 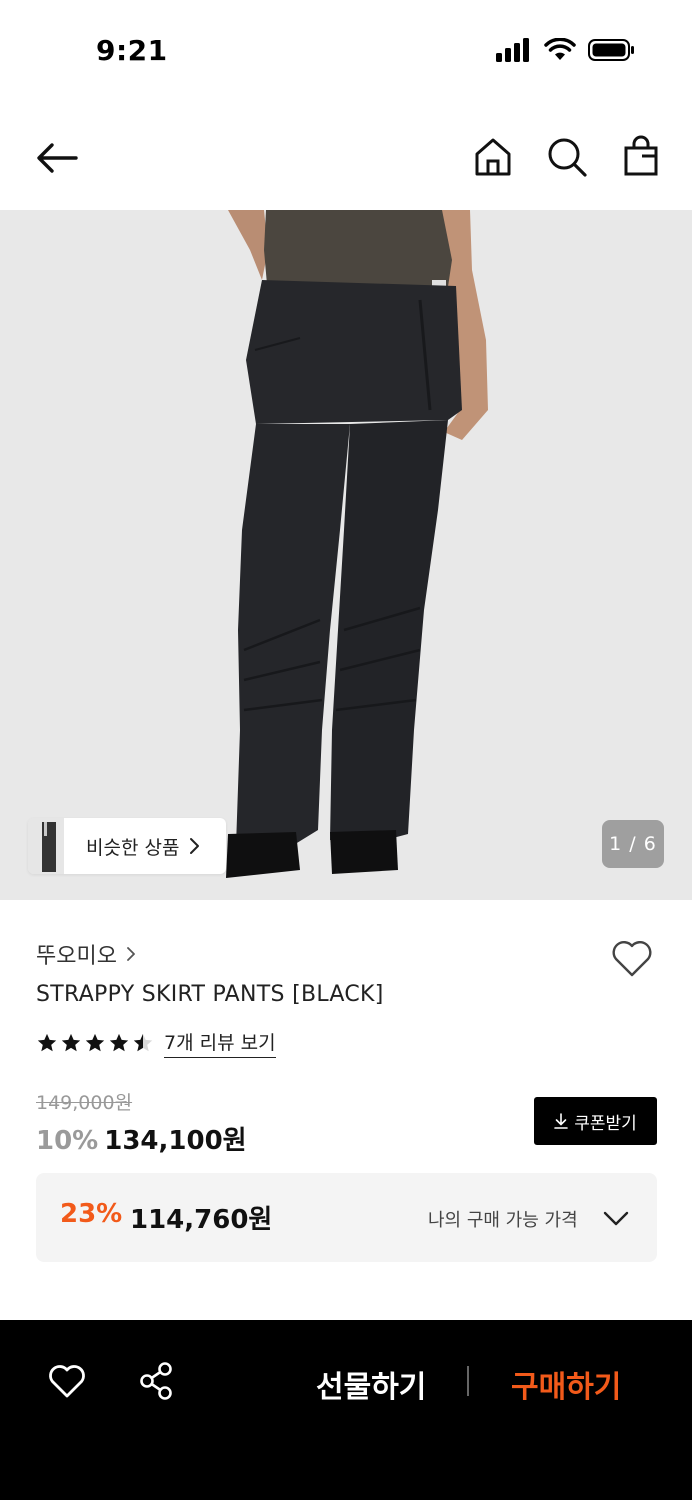 I want to click on image-page-counter: 1 / 6, so click(x=633, y=844).